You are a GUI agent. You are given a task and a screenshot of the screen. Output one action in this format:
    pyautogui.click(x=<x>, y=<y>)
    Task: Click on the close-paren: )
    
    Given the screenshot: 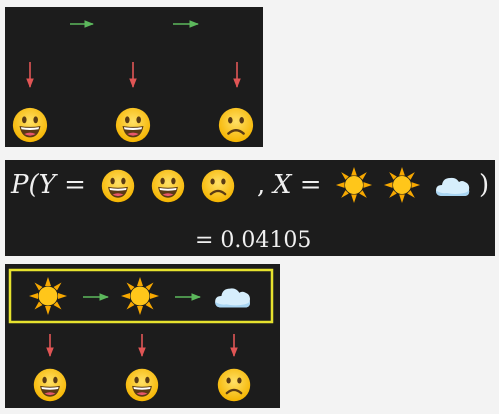 What is the action you would take?
    pyautogui.click(x=484, y=185)
    